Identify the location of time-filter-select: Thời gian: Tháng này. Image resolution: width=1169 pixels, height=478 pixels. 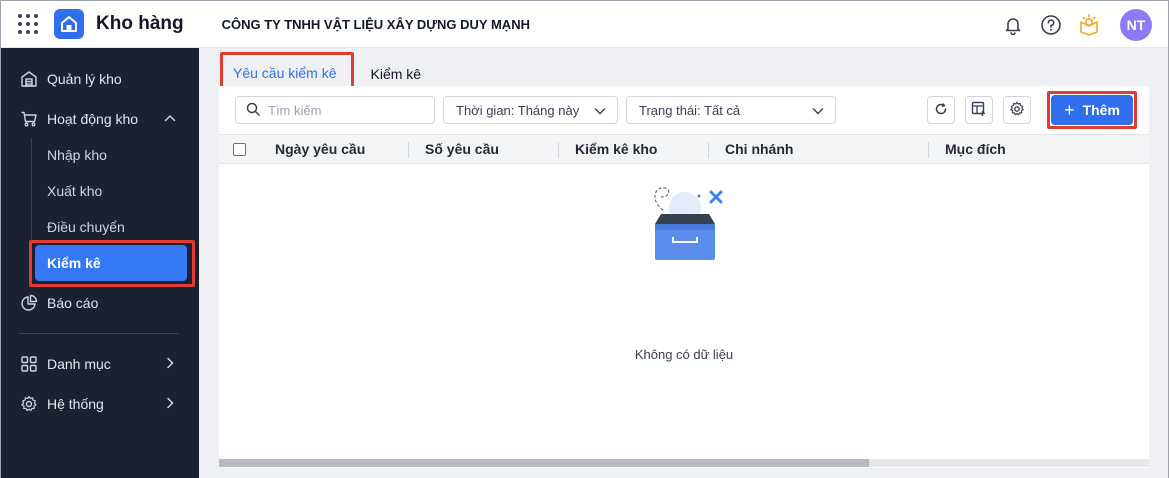
(530, 110).